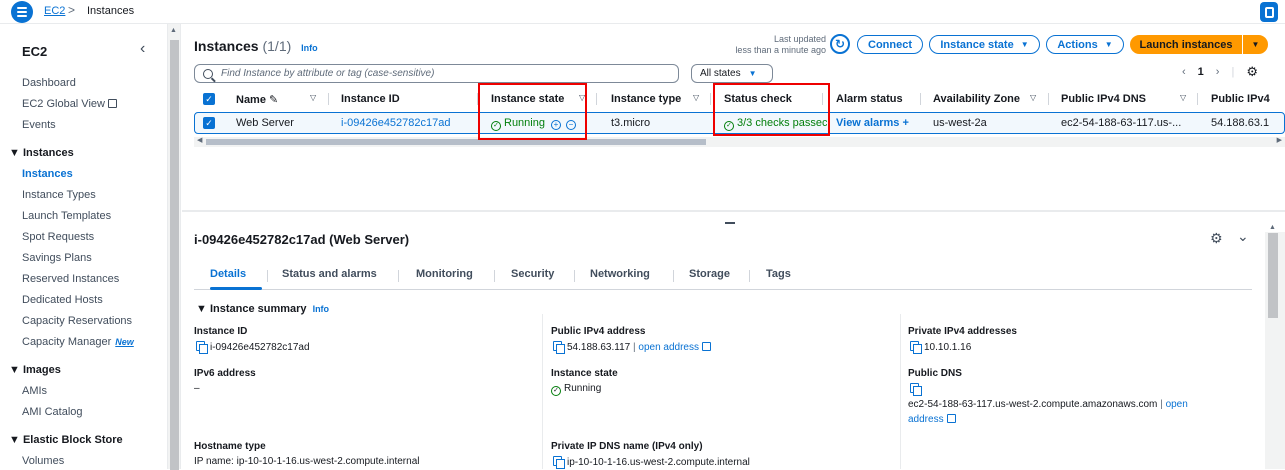  Describe the element at coordinates (62, 300) in the screenshot. I see `sidebar-item-dedicated-hosts: Dedicated Hosts` at that location.